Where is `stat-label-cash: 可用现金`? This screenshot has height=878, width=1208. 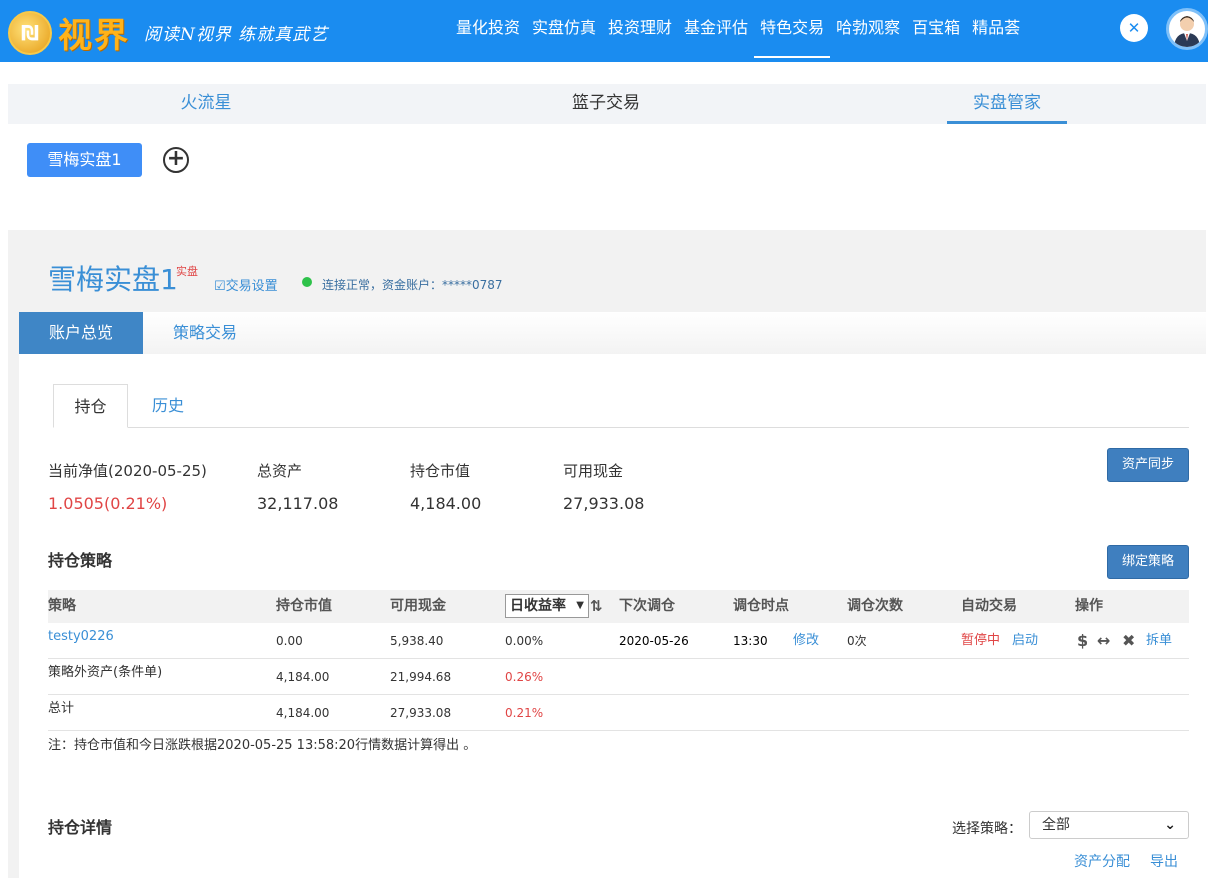
stat-label-cash: 可用现金 is located at coordinates (593, 471).